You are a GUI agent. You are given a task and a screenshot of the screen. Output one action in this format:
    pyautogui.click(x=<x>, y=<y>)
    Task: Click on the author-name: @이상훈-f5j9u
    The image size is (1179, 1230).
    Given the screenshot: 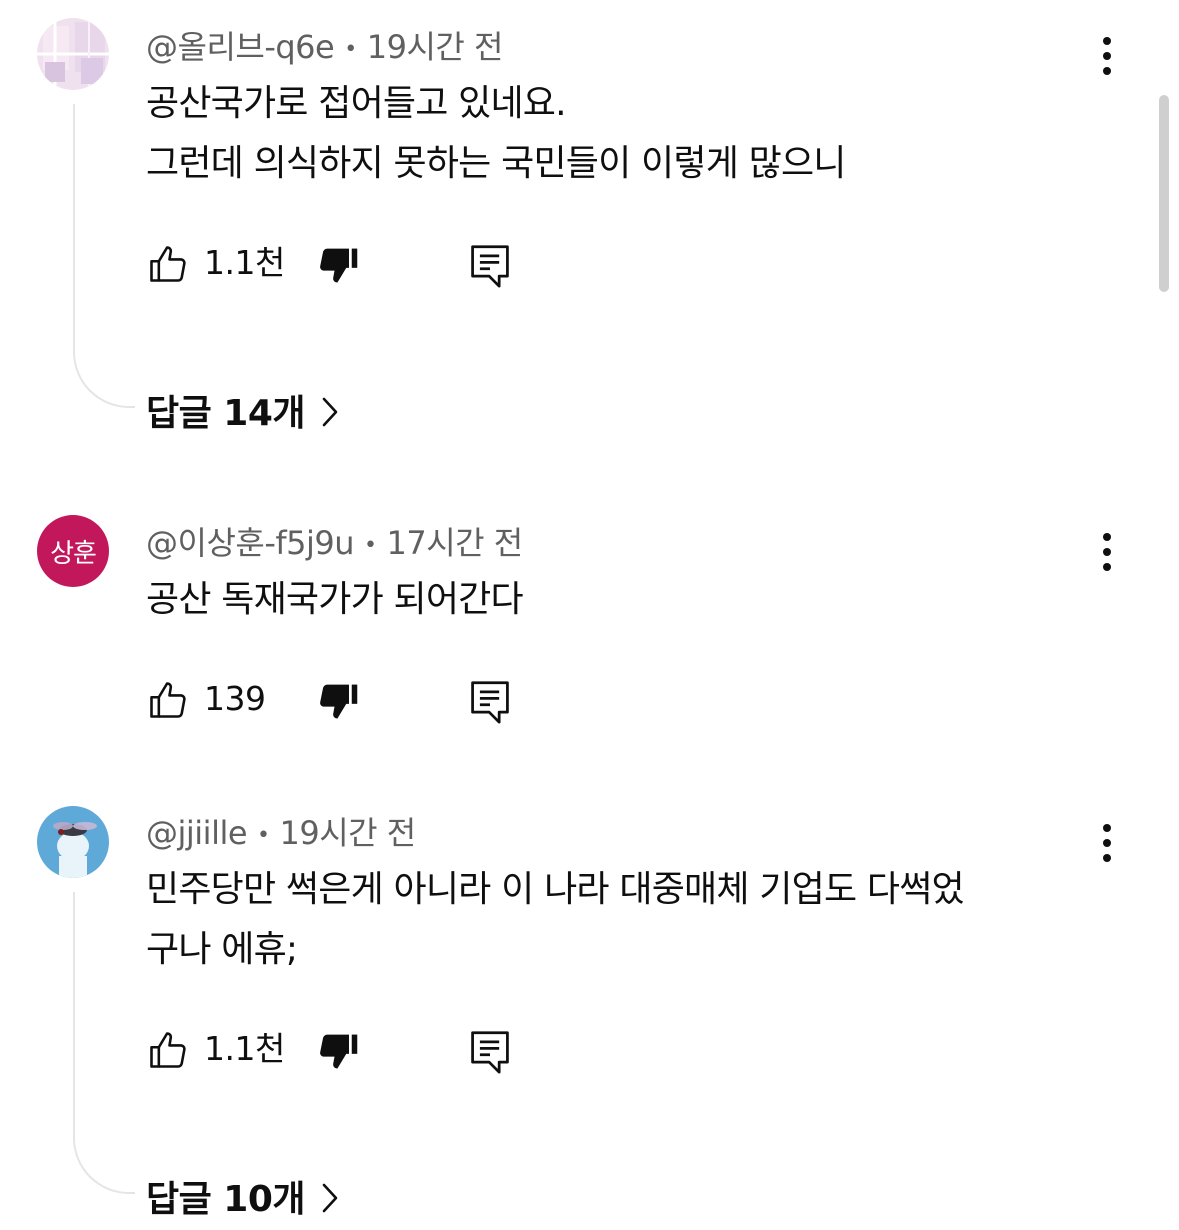 What is the action you would take?
    pyautogui.click(x=250, y=543)
    